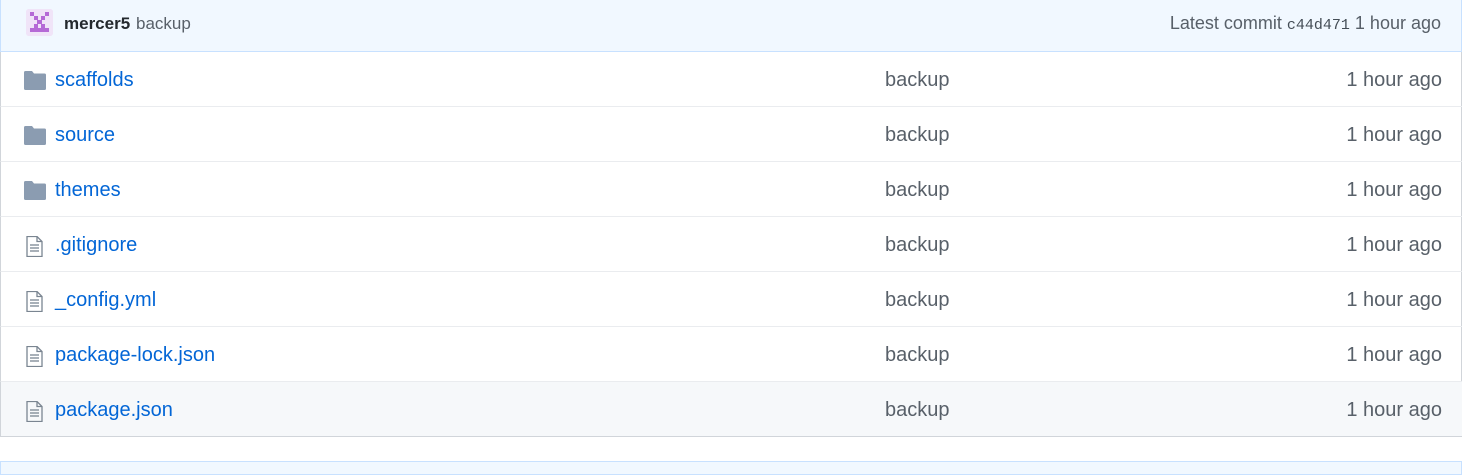 The width and height of the screenshot is (1464, 475). I want to click on table-row: _config.yml backup 1 hour ago, so click(731, 299).